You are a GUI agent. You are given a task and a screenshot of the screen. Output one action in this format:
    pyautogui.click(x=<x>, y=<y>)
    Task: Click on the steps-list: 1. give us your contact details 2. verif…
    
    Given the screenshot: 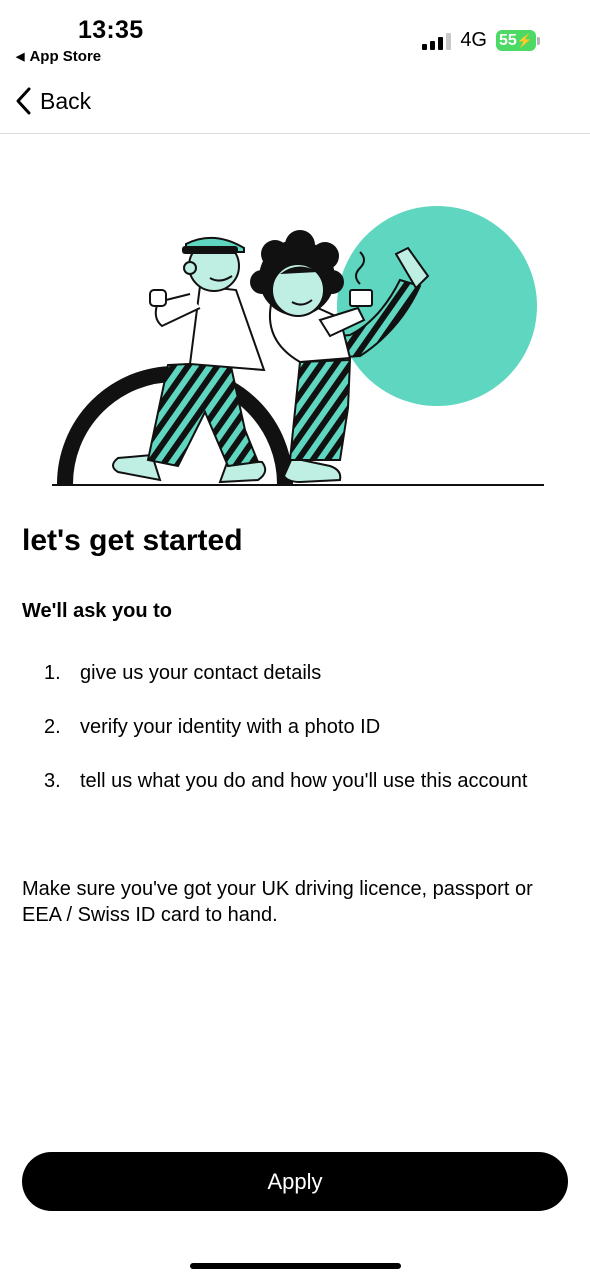 What is the action you would take?
    pyautogui.click(x=294, y=741)
    